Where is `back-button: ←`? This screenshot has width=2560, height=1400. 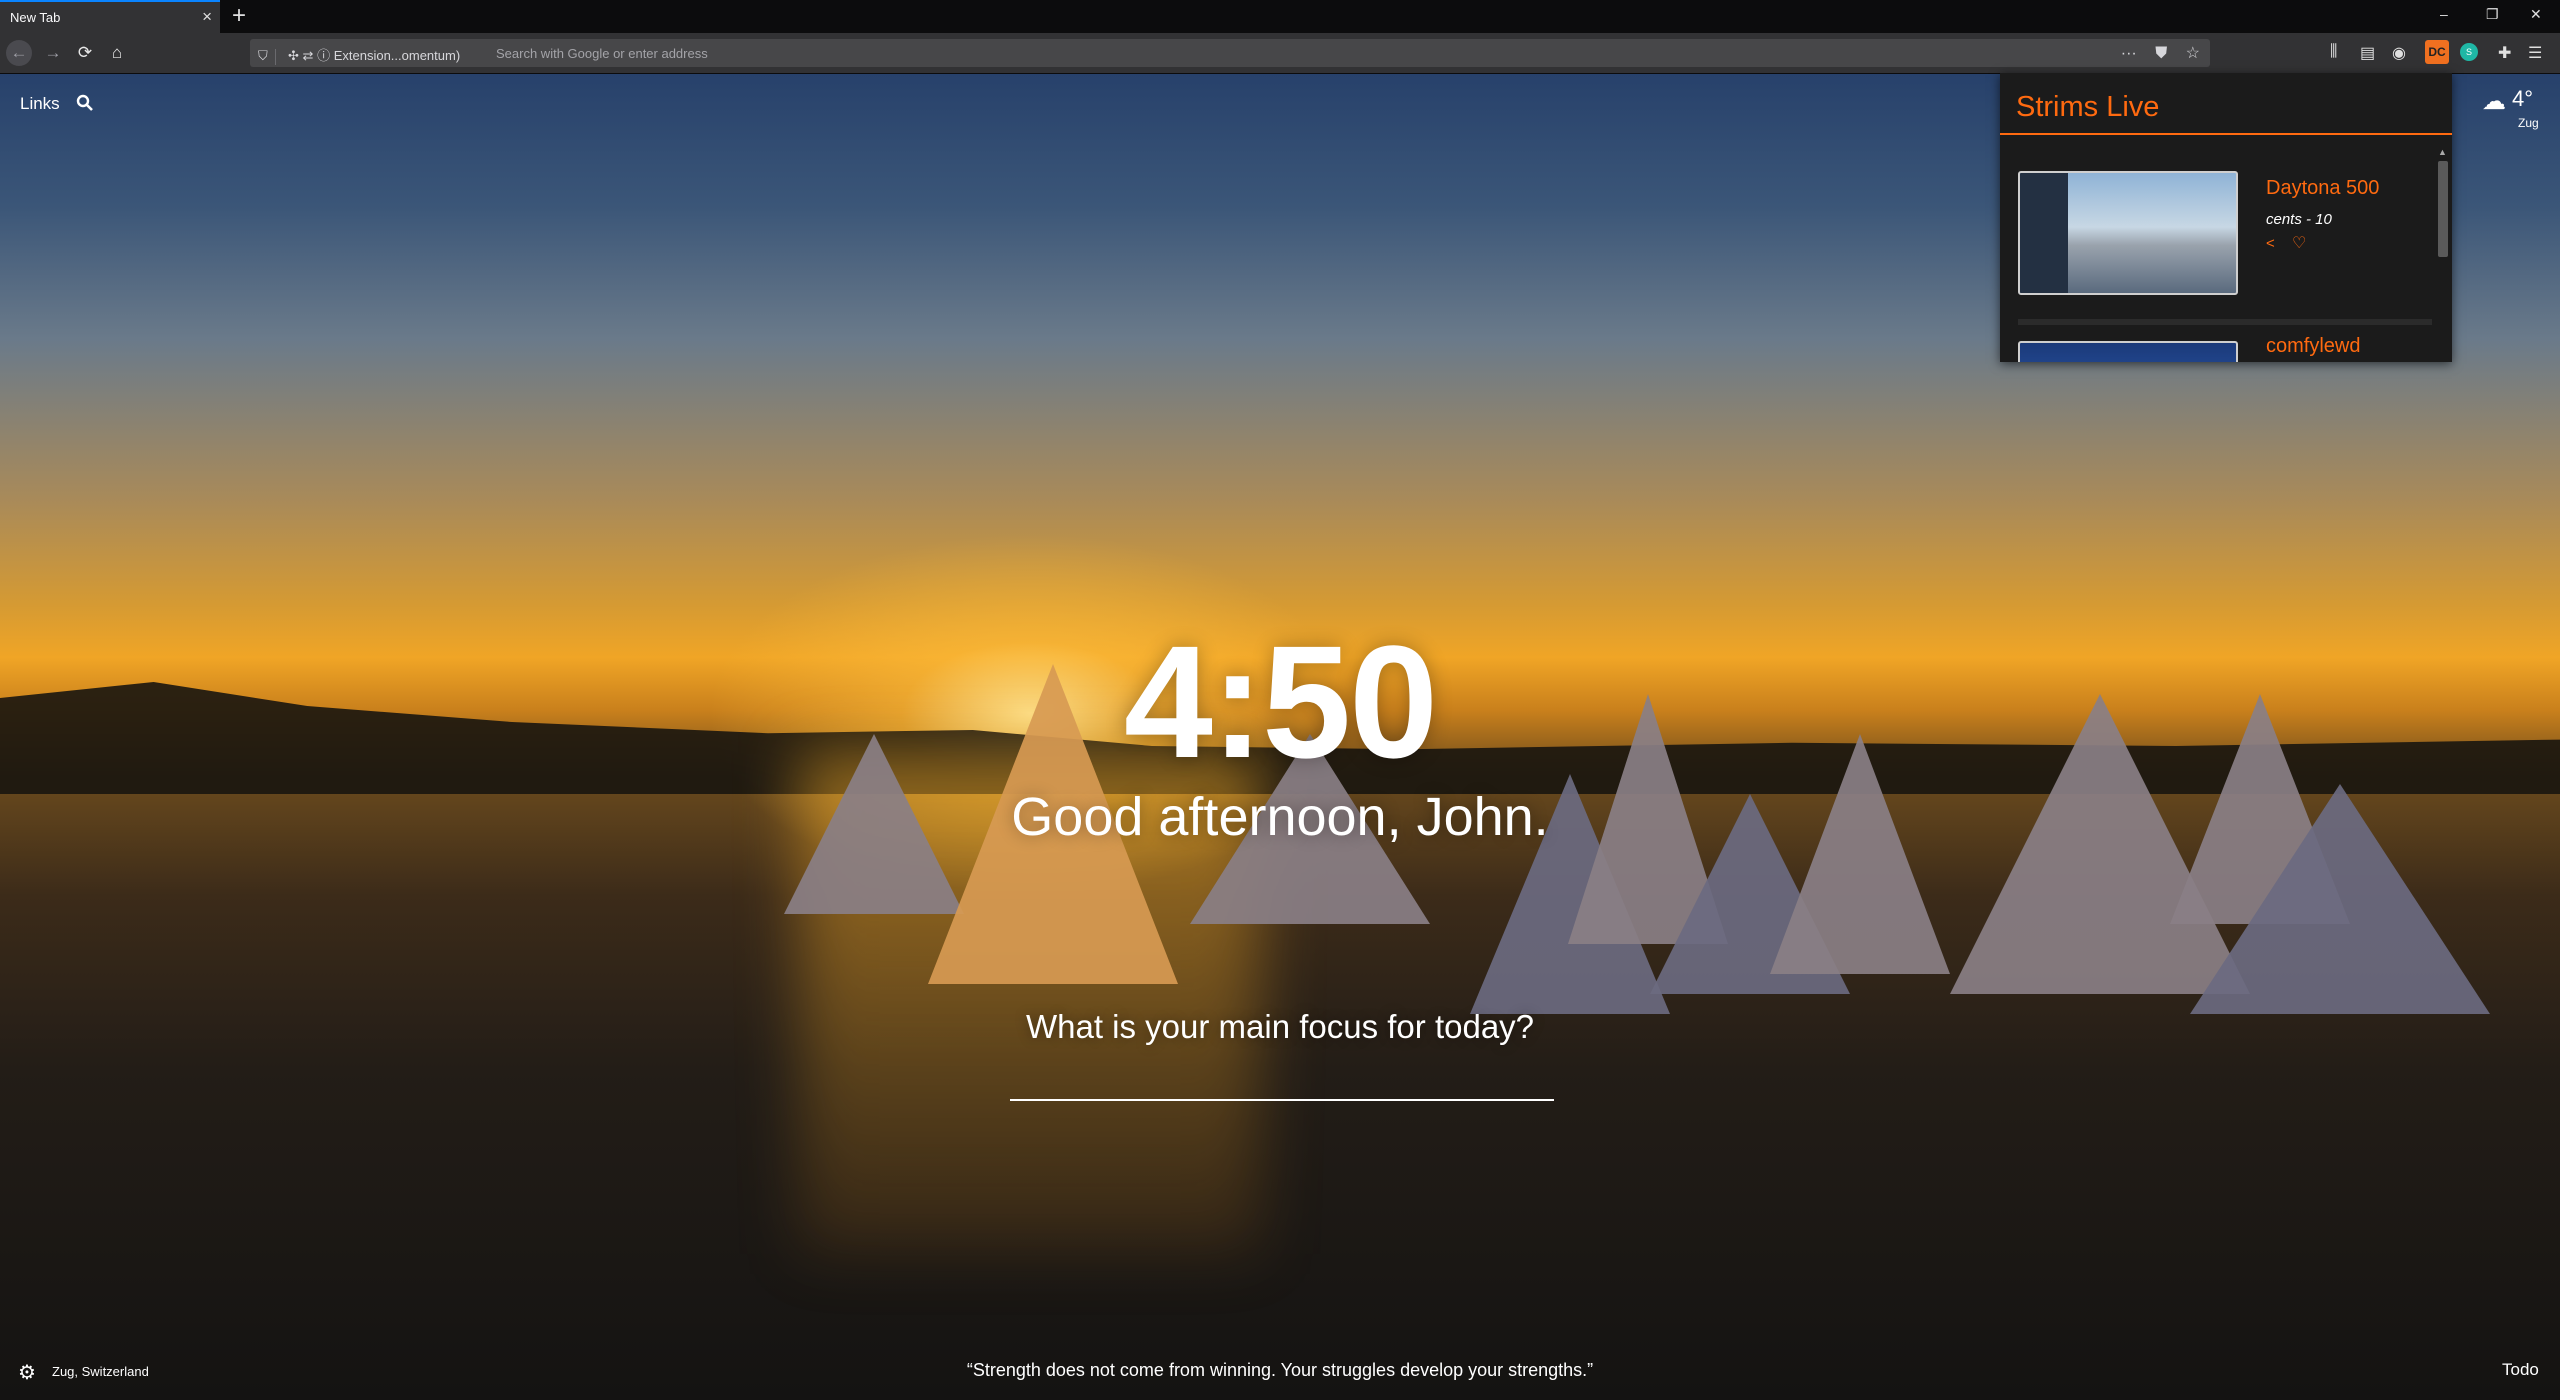 back-button: ← is located at coordinates (19, 53).